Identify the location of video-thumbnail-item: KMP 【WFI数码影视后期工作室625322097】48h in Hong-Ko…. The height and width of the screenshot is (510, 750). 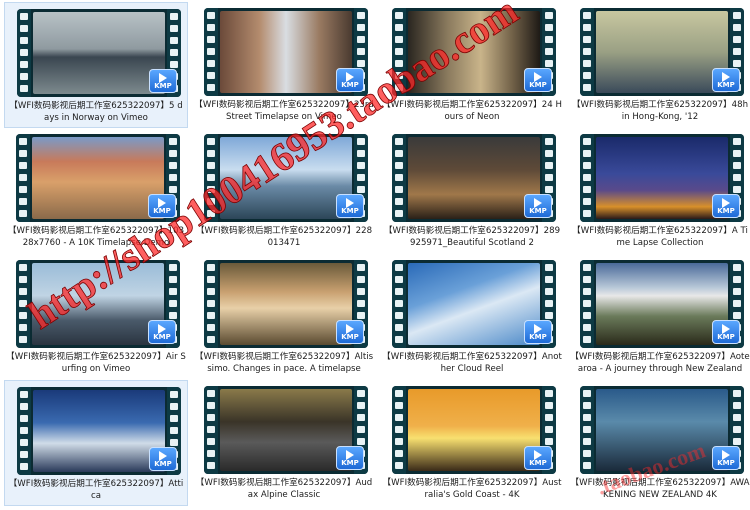
(659, 65).